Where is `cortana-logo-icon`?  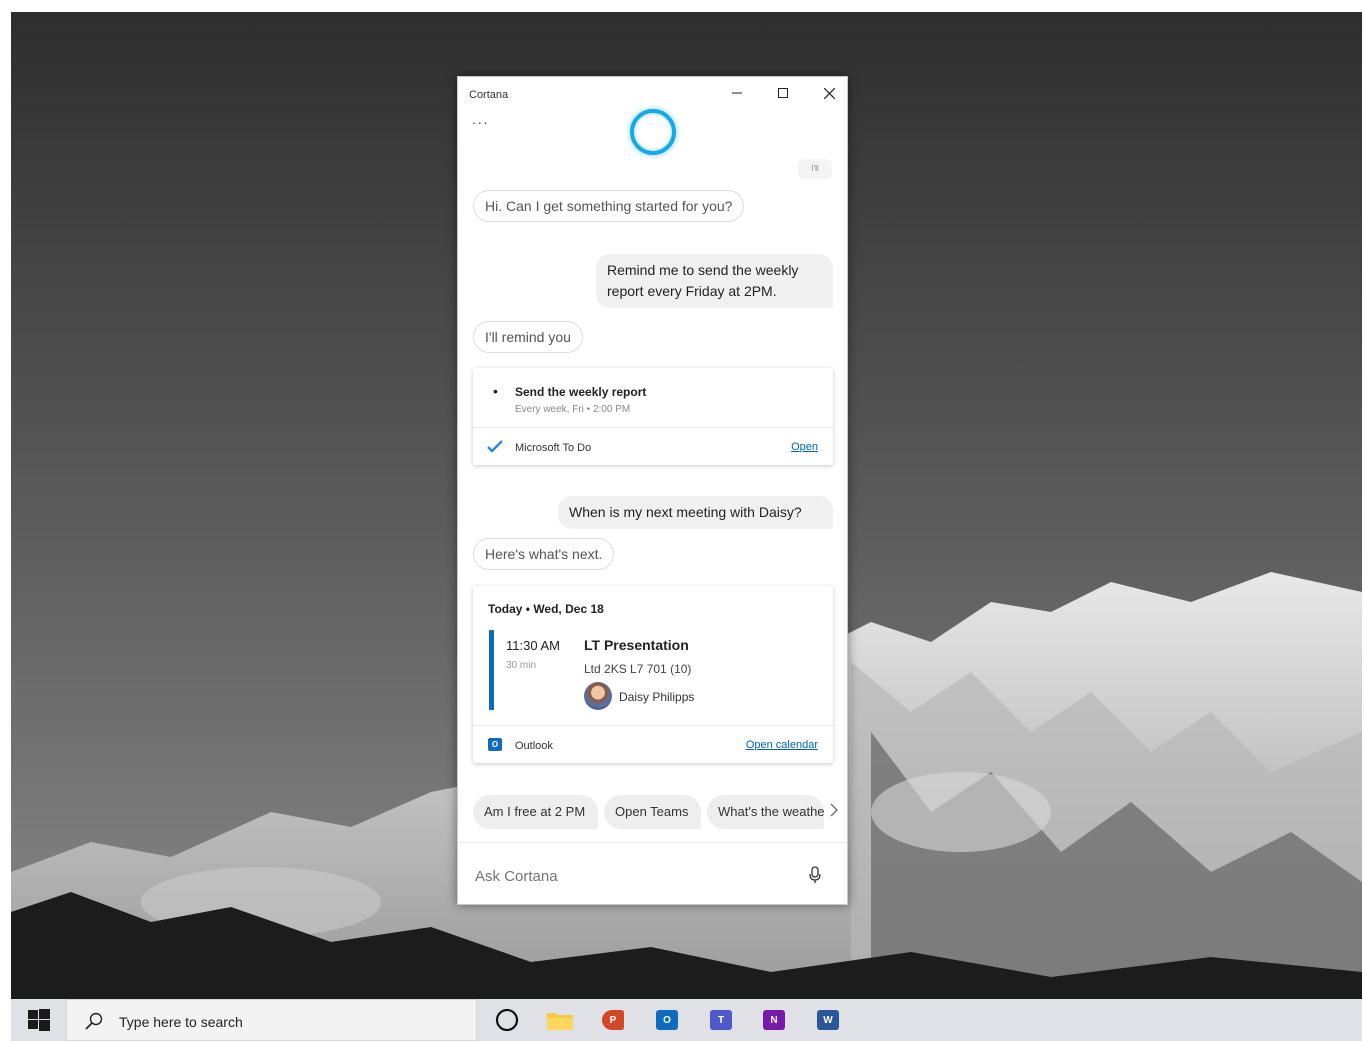
cortana-logo-icon is located at coordinates (653, 132).